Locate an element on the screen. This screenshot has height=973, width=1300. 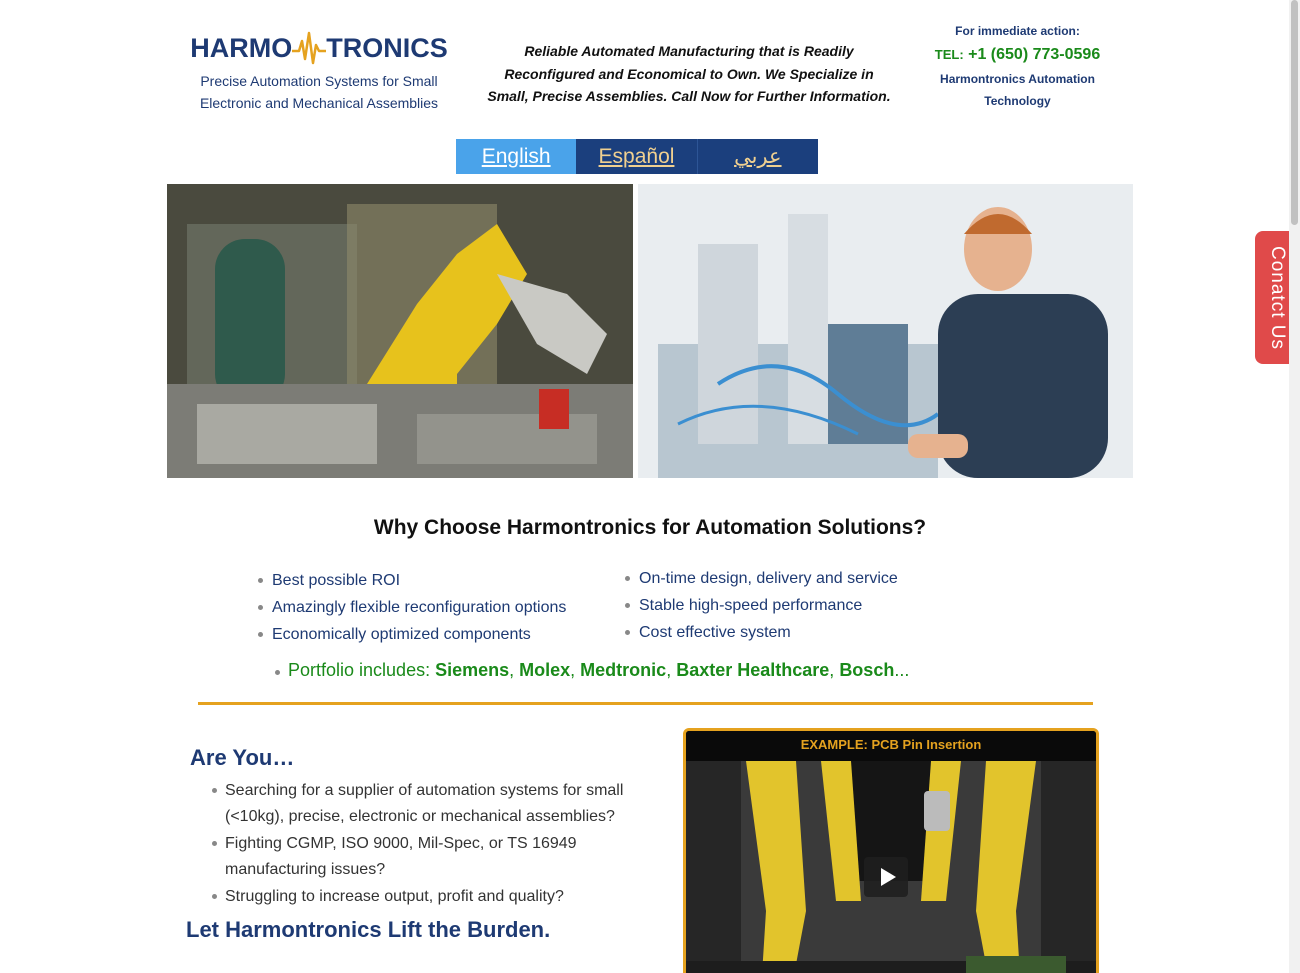
language-arabic-link: عربي is located at coordinates (757, 156).